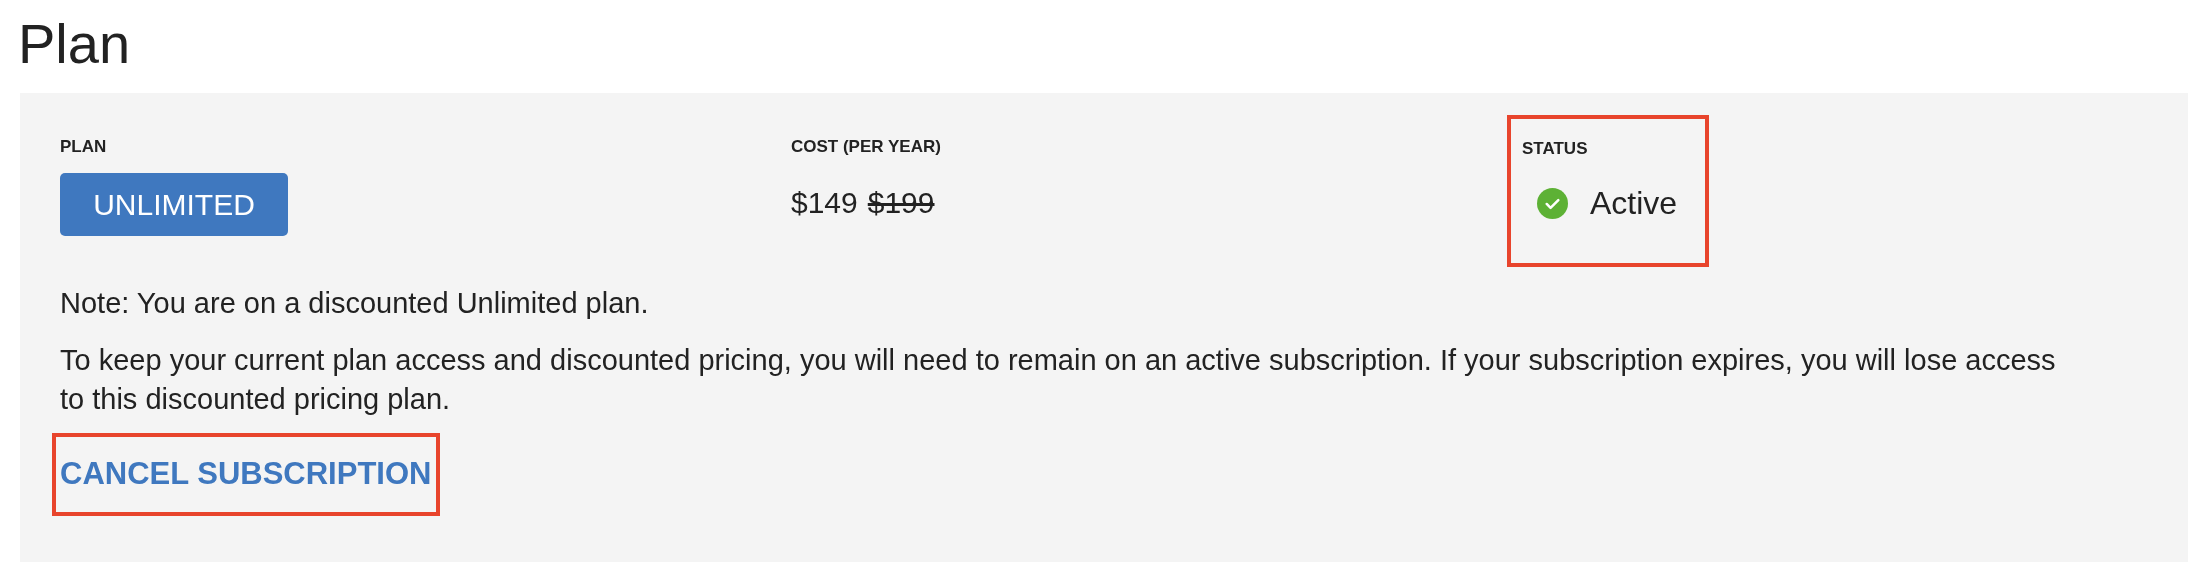  Describe the element at coordinates (901, 203) in the screenshot. I see `original-price: $199` at that location.